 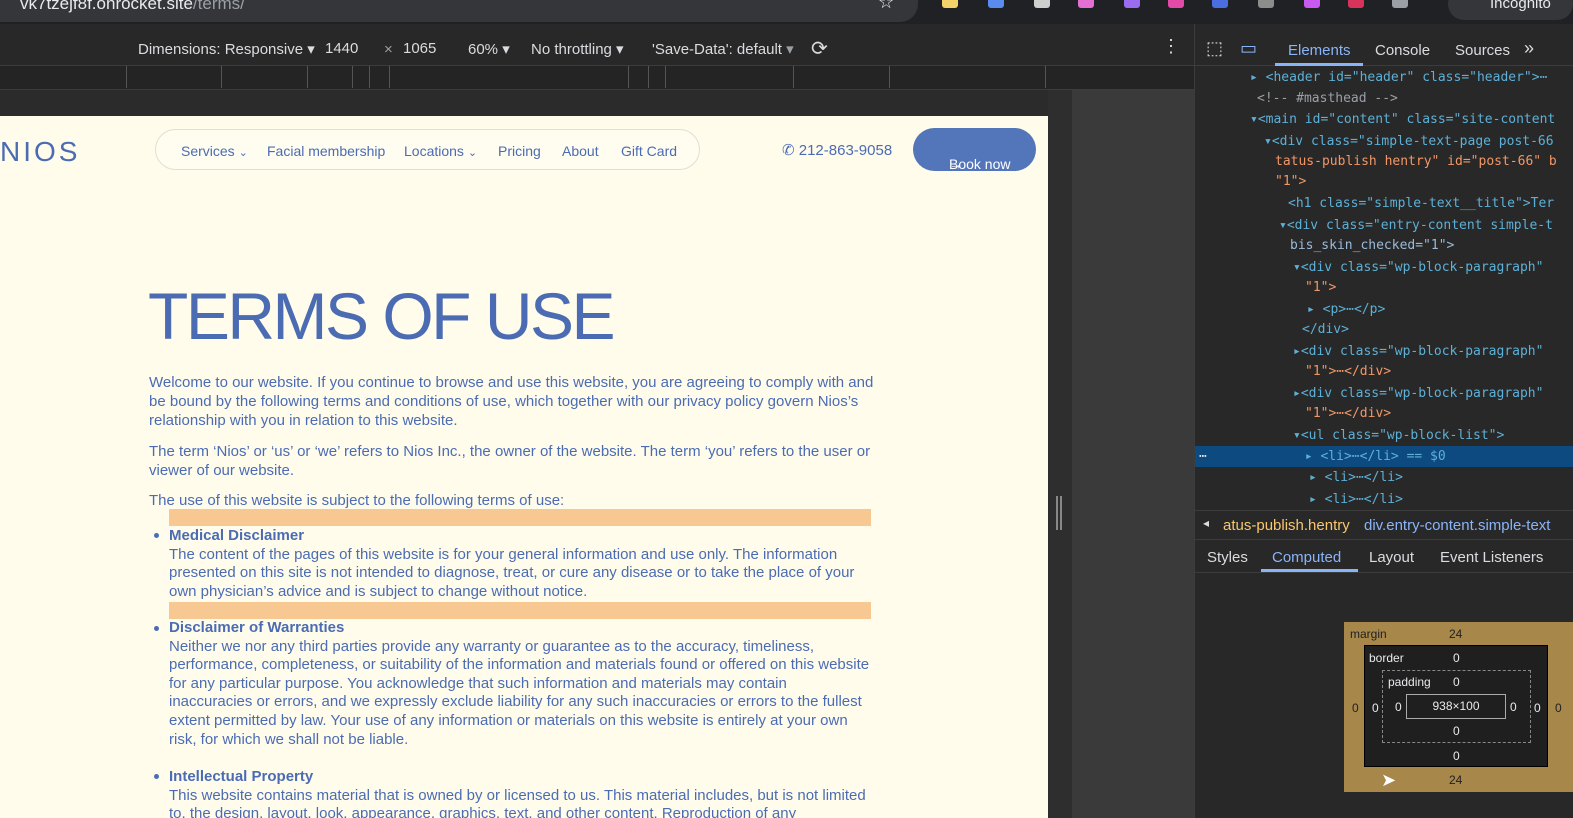 What do you see at coordinates (1398, 77) in the screenshot?
I see `dom-node: ▸ <header id="header" class="header">⋯` at bounding box center [1398, 77].